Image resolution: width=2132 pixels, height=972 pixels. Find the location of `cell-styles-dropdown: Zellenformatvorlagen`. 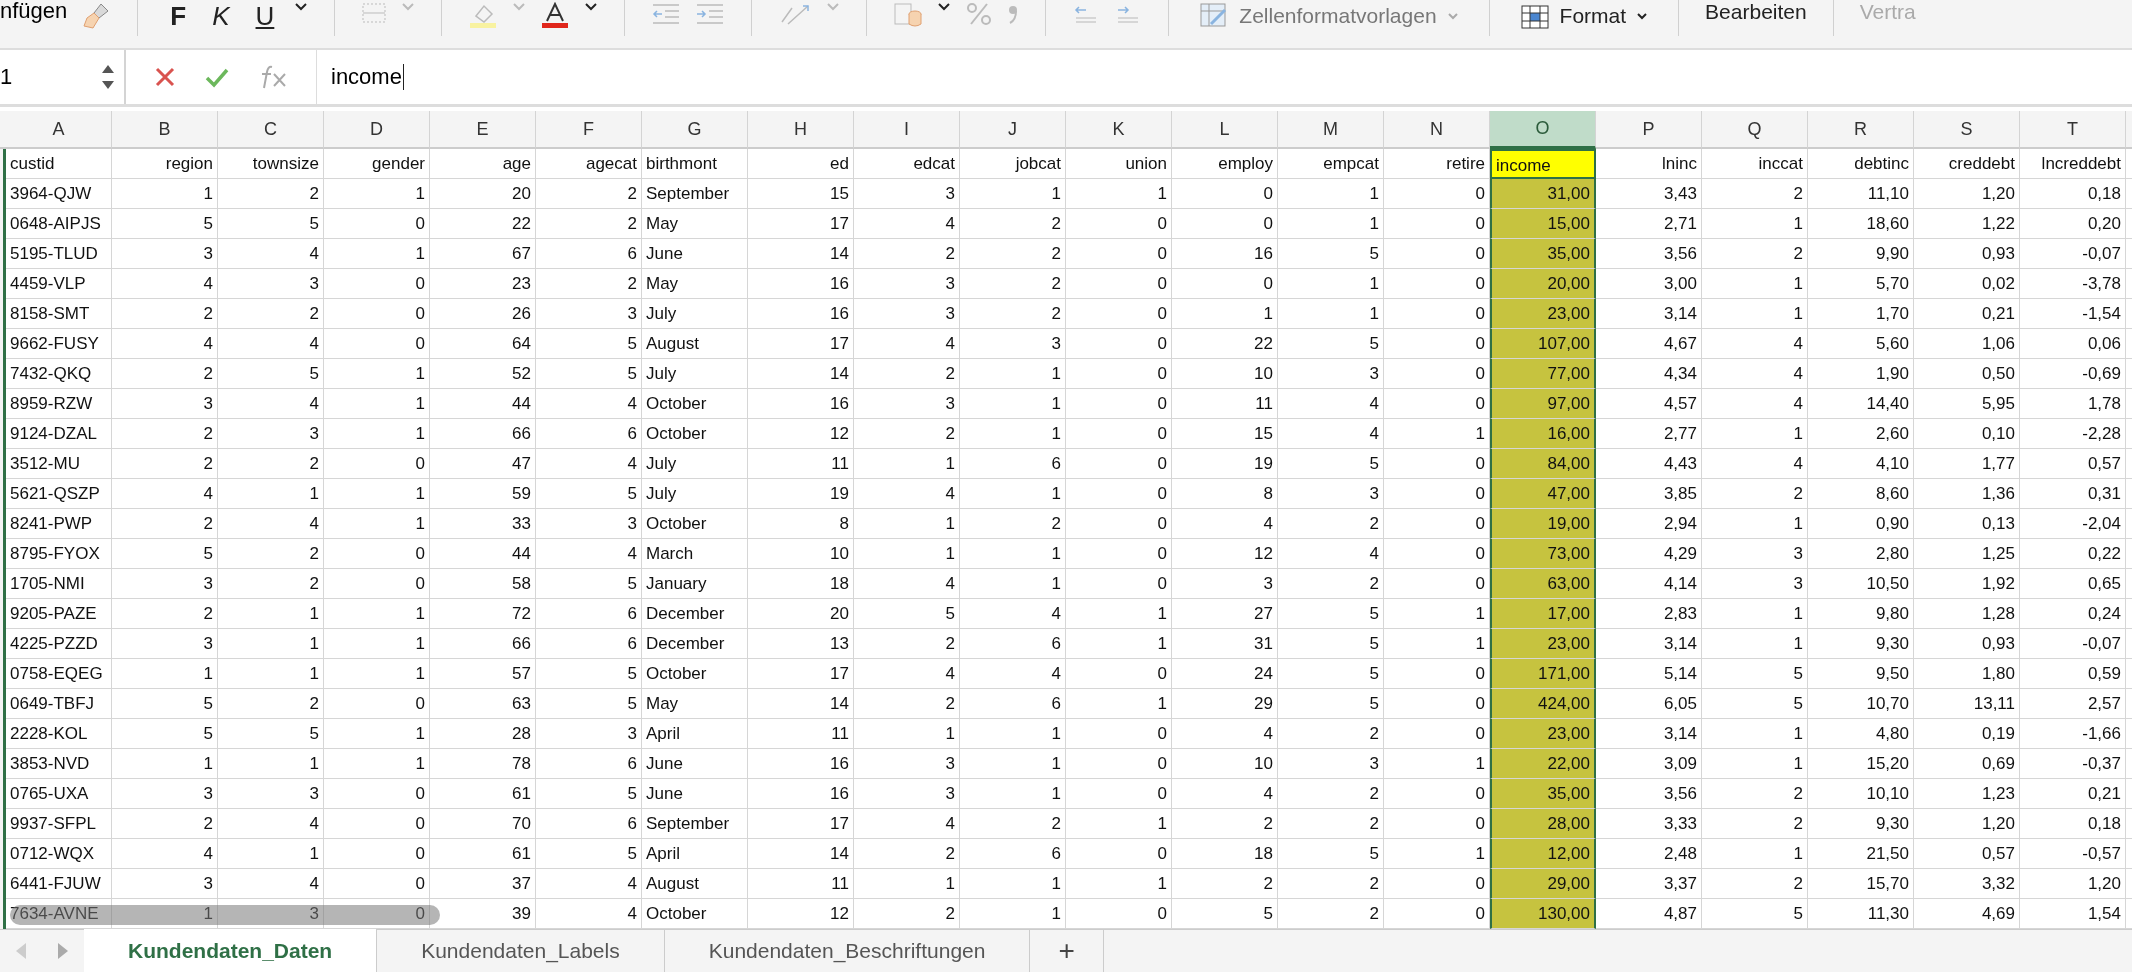

cell-styles-dropdown: Zellenformatvorlagen is located at coordinates (1329, 16).